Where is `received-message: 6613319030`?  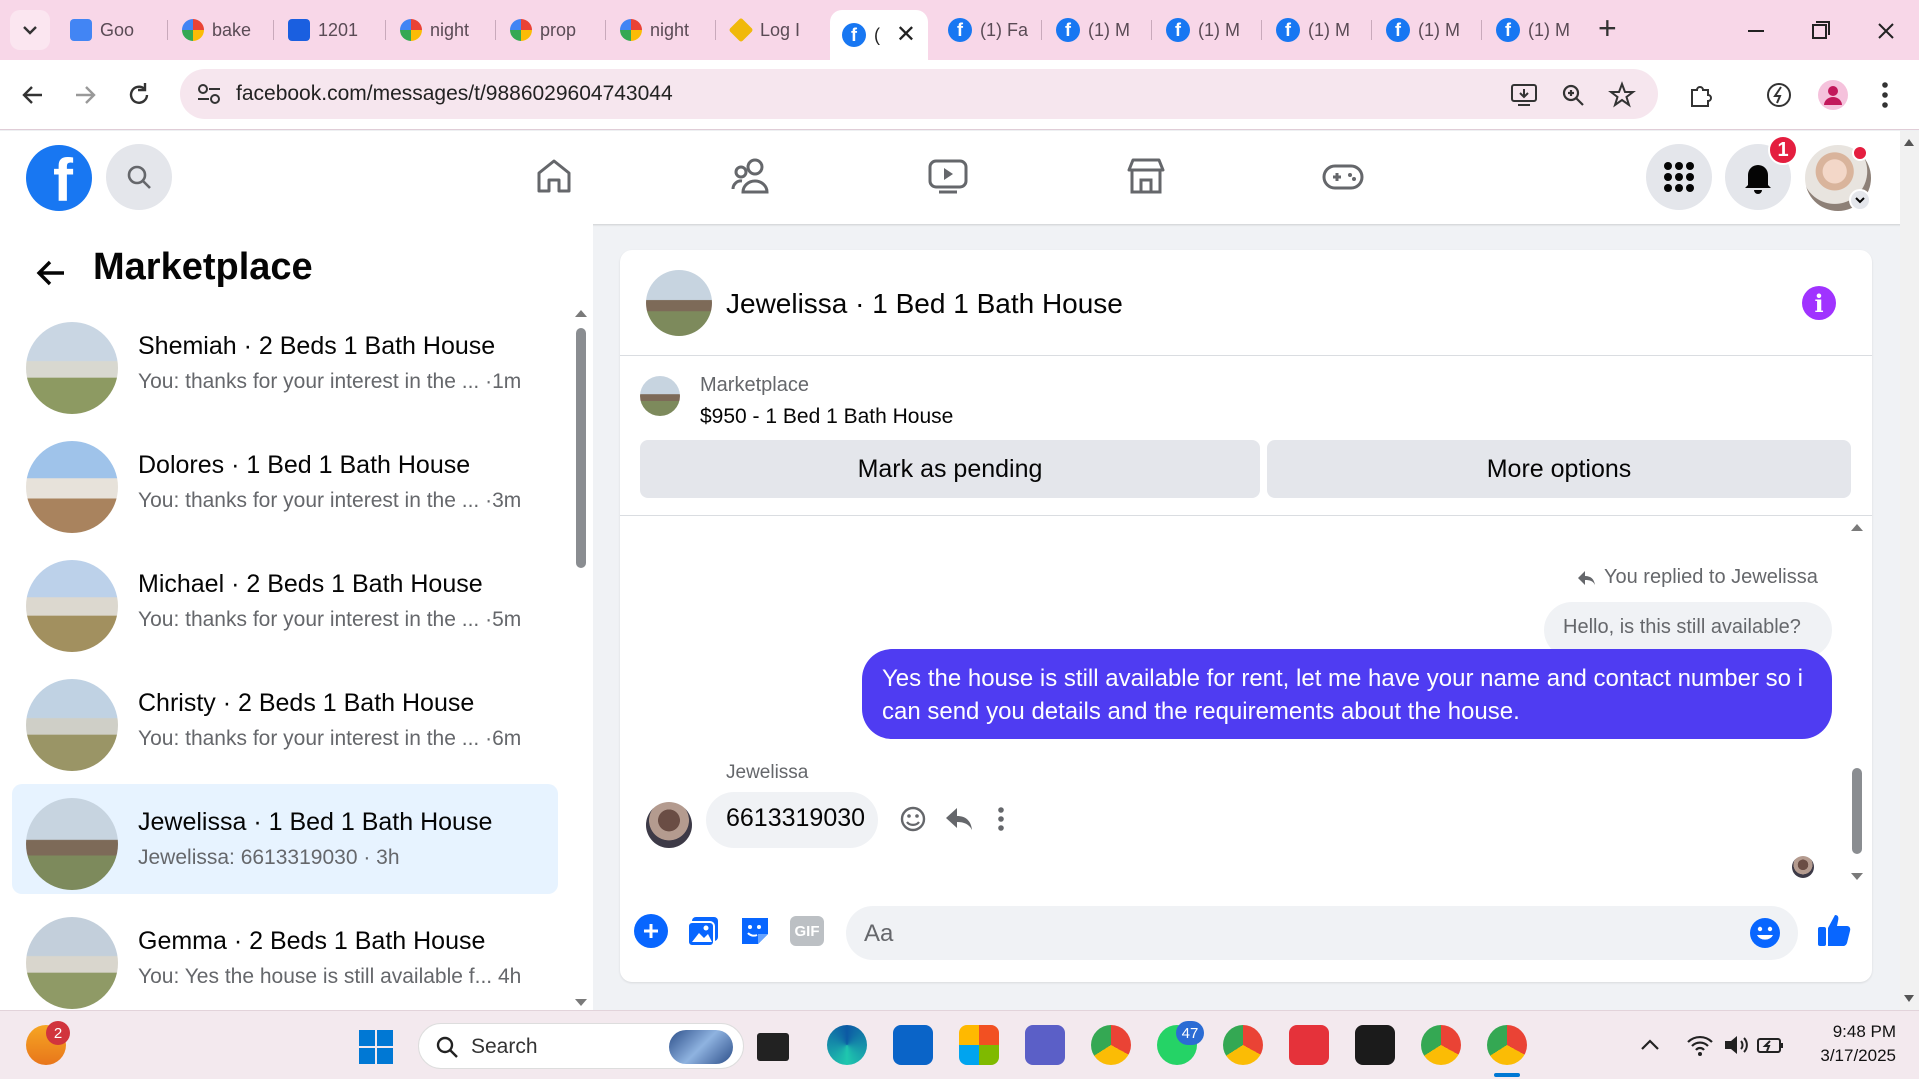
received-message: 6613319030 is located at coordinates (792, 820).